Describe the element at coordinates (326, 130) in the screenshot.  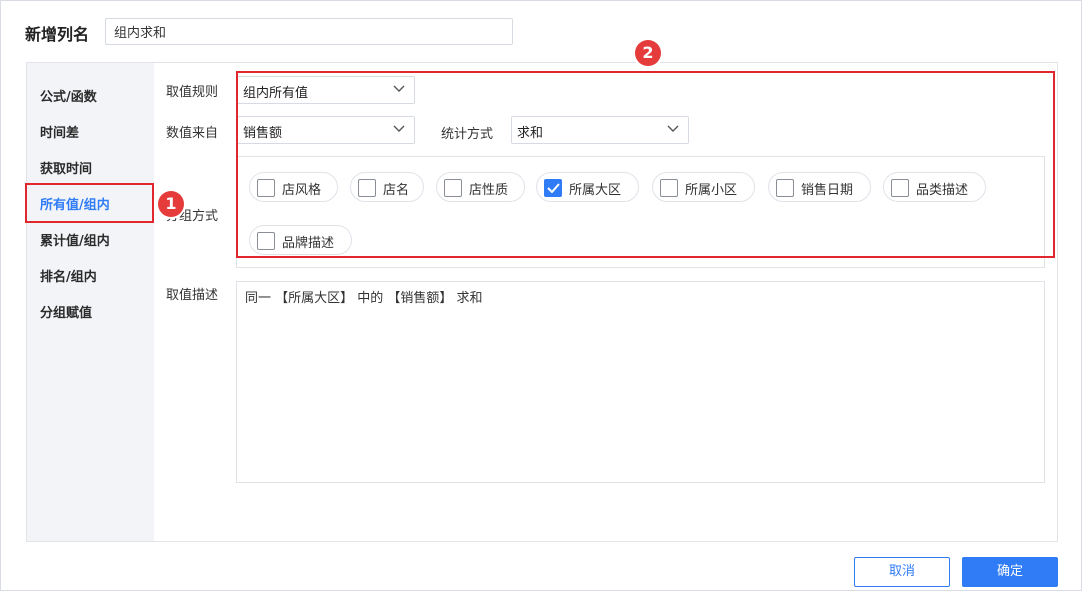
I see `value-source-select: 销售额` at that location.